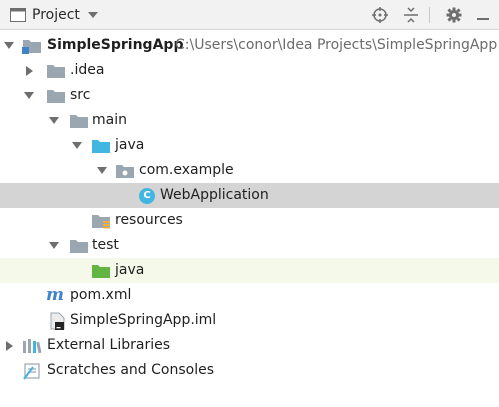 This screenshot has height=407, width=499. What do you see at coordinates (101, 295) in the screenshot?
I see `tree-item-label: pom.xml` at bounding box center [101, 295].